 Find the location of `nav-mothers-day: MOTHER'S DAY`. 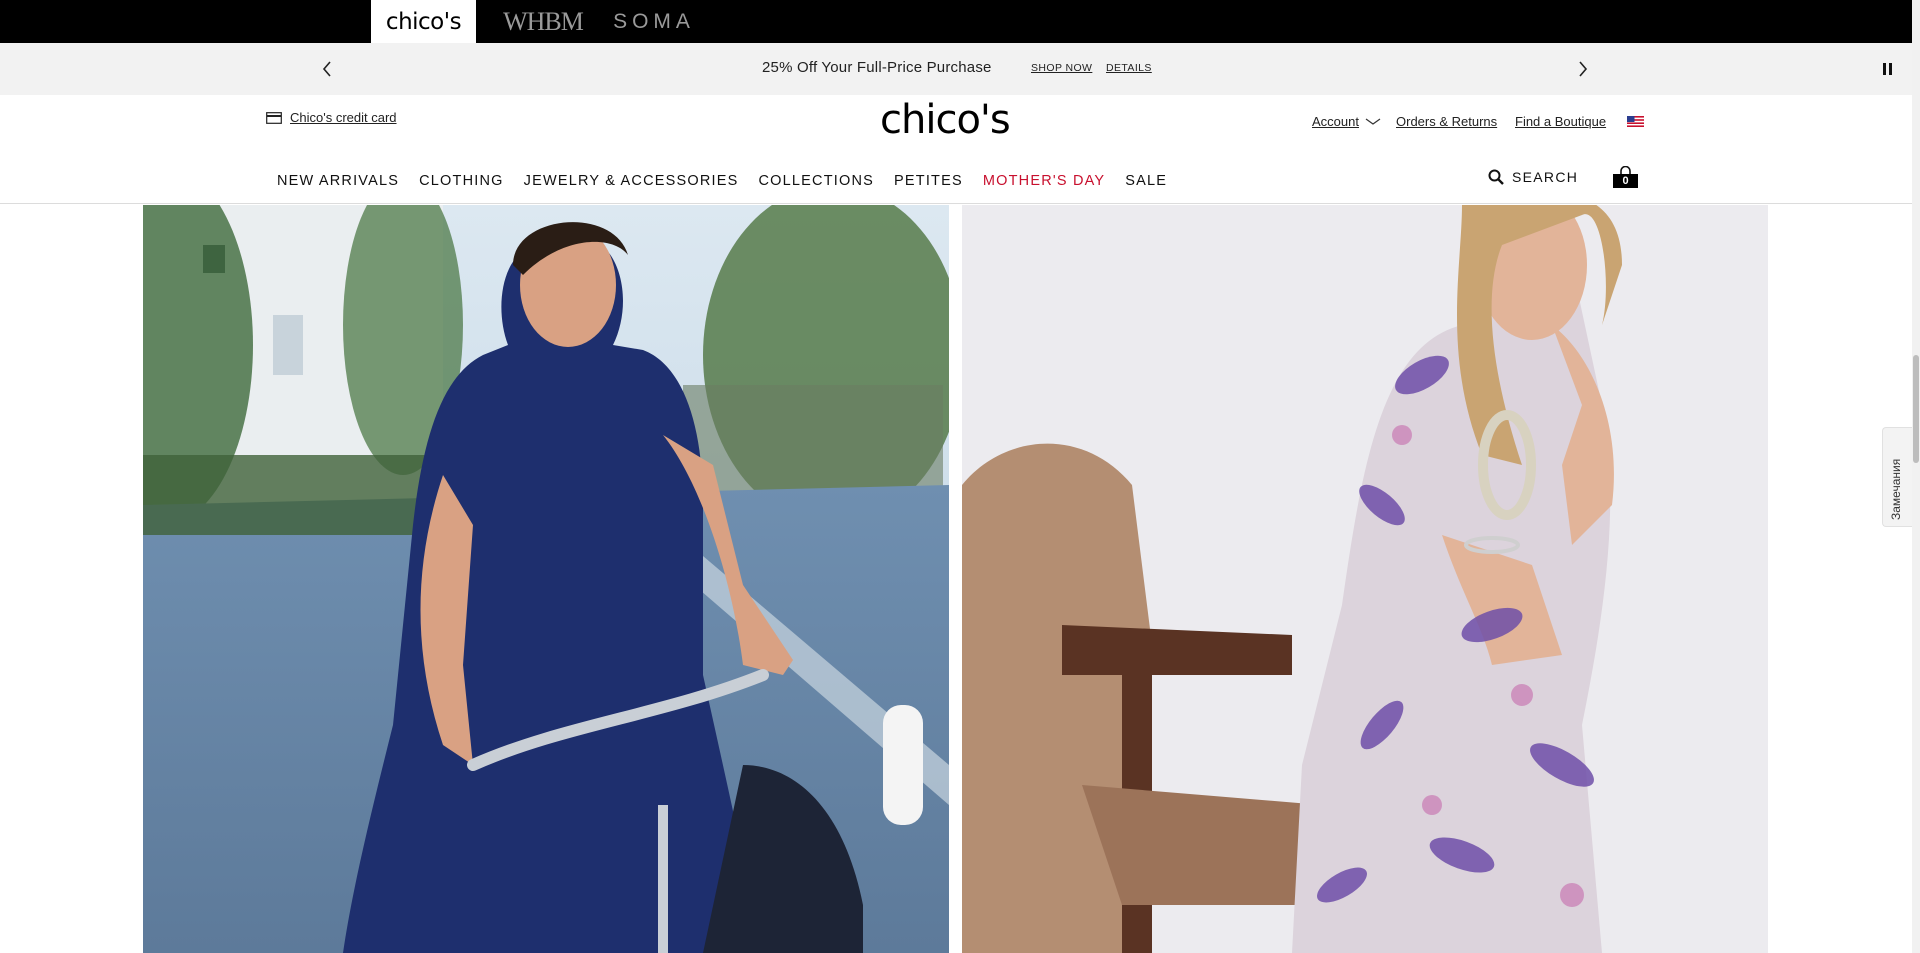

nav-mothers-day: MOTHER'S DAY is located at coordinates (1044, 181).